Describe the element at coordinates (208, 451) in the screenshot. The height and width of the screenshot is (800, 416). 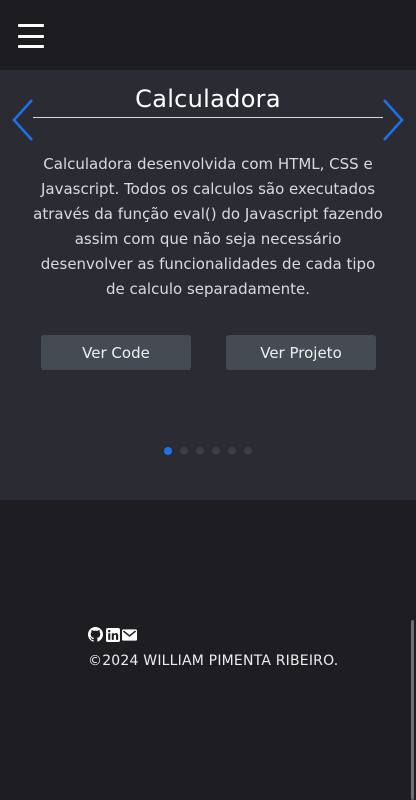
I see `carousel-indicators` at that location.